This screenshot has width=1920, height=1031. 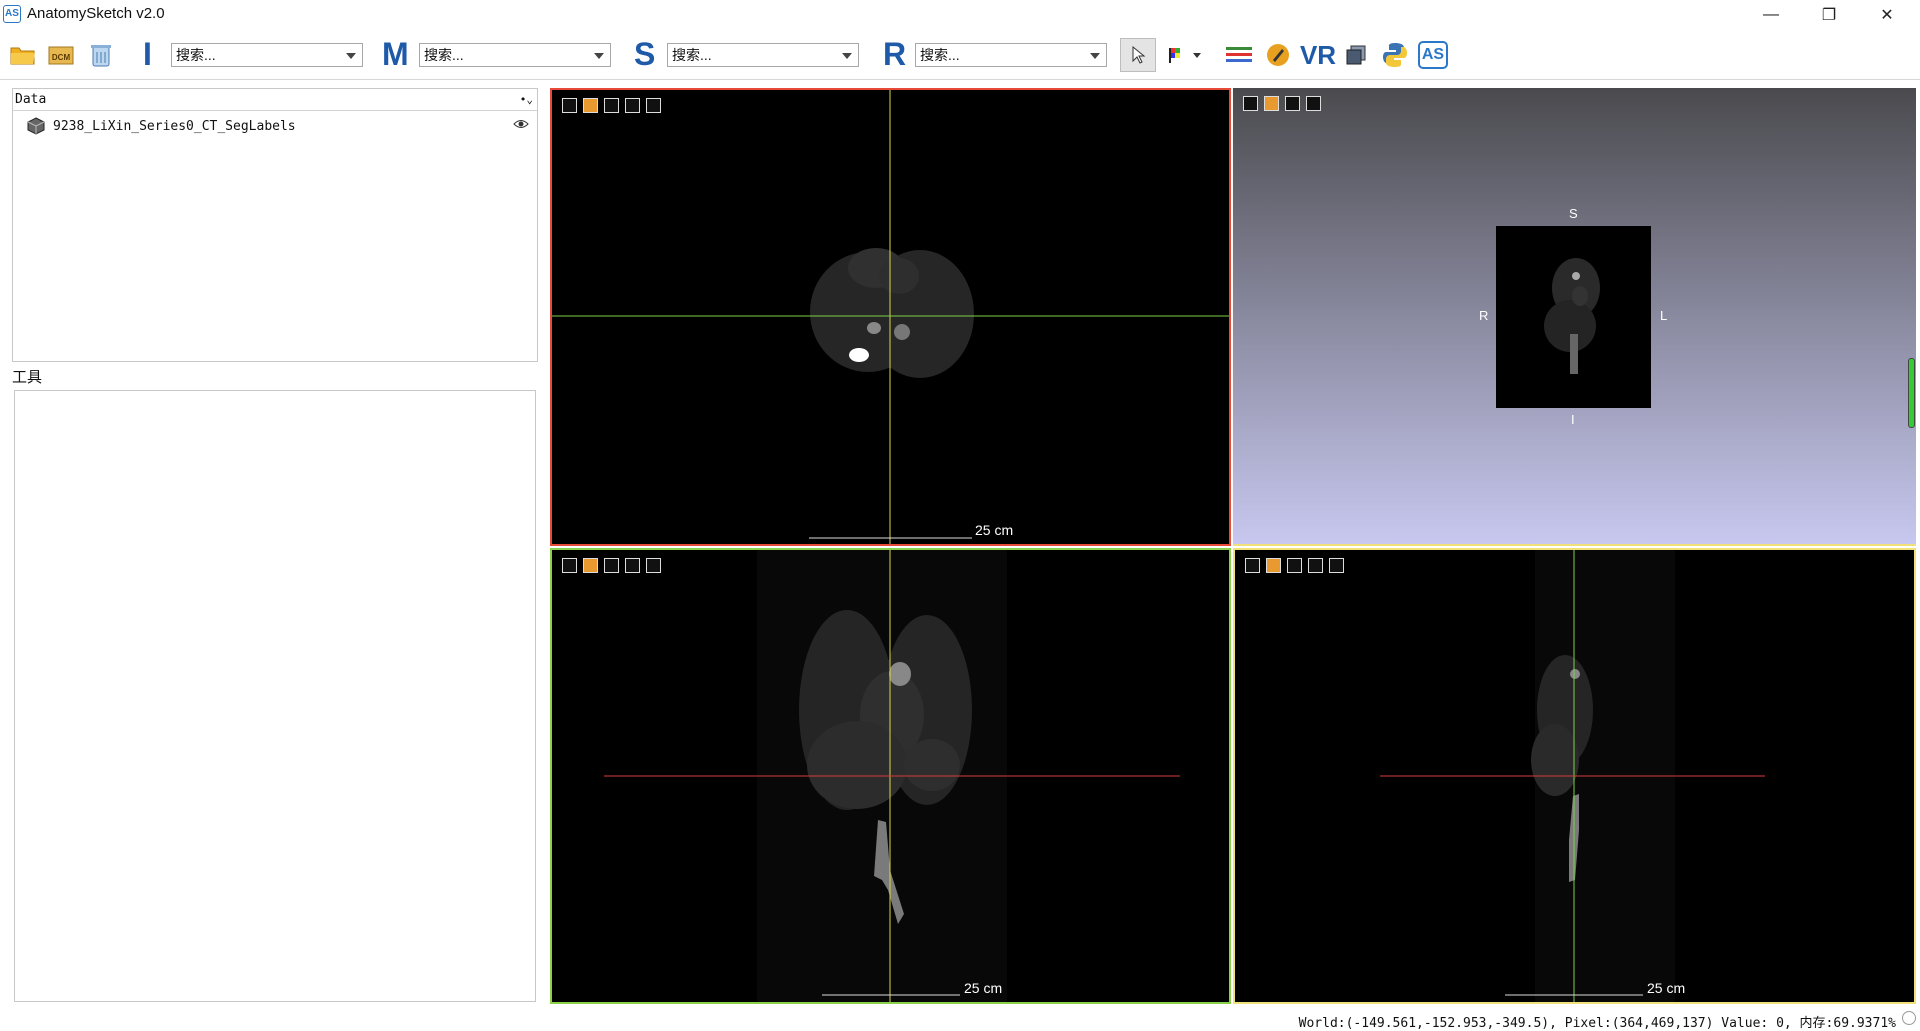 I want to click on volume-cube-icon, so click(x=36, y=126).